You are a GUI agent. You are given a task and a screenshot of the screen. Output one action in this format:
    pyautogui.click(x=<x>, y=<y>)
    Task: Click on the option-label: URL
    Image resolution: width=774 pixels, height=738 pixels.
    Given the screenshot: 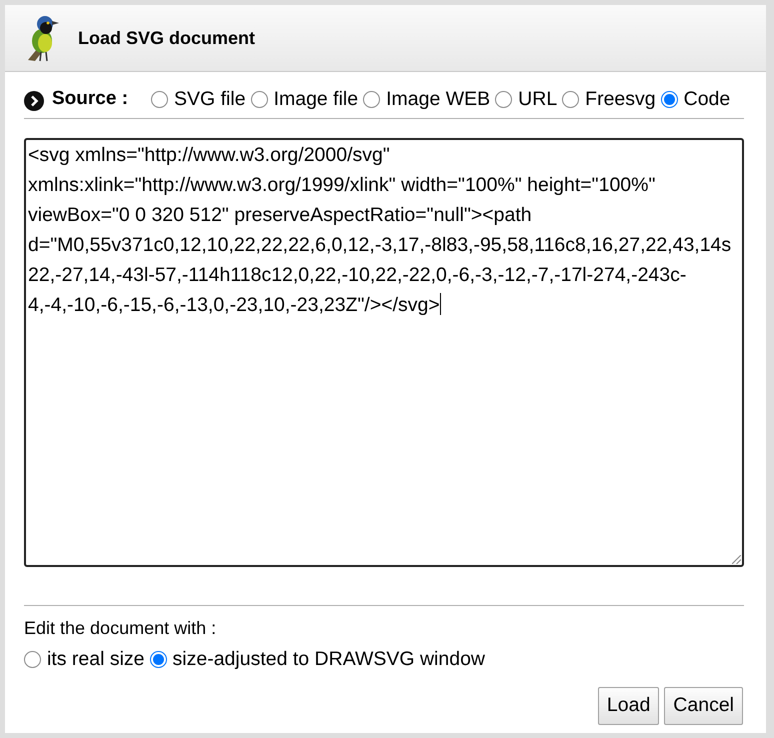 What is the action you would take?
    pyautogui.click(x=538, y=99)
    